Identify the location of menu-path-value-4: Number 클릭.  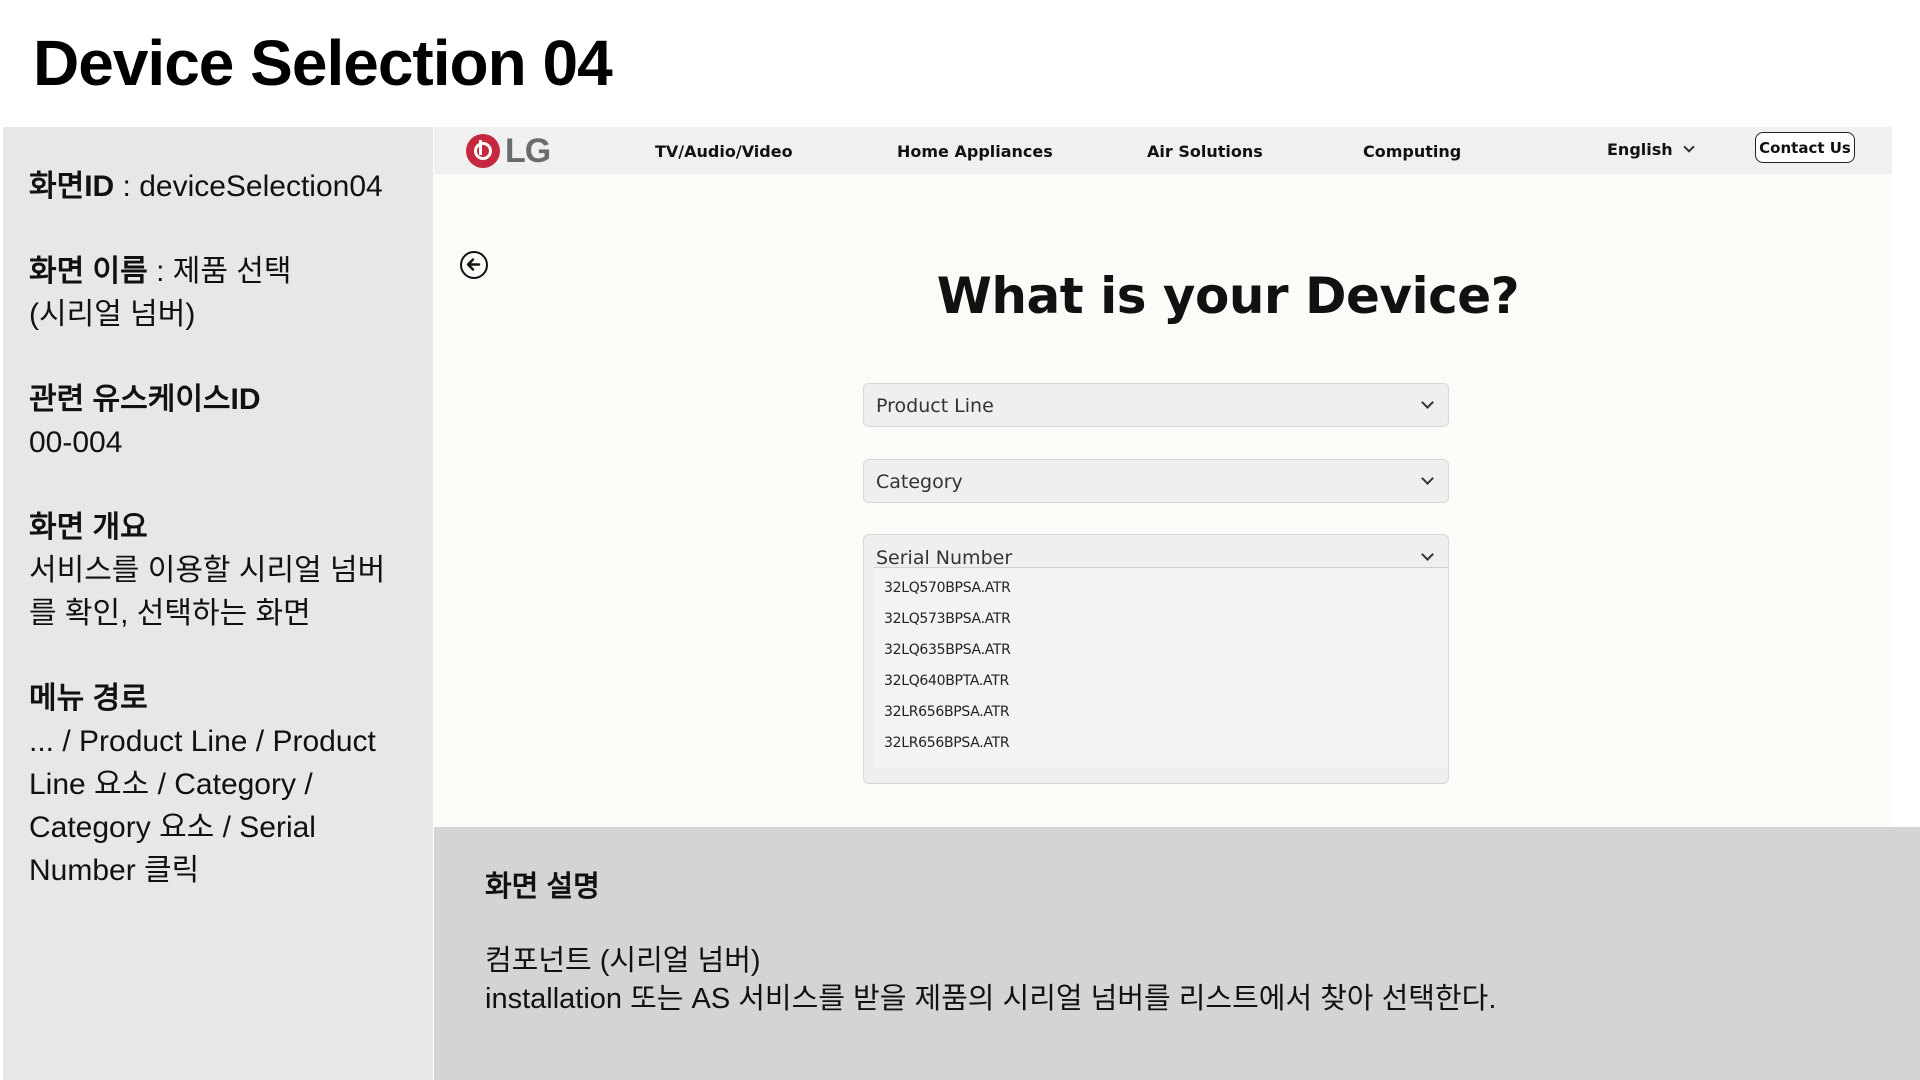
(114, 870).